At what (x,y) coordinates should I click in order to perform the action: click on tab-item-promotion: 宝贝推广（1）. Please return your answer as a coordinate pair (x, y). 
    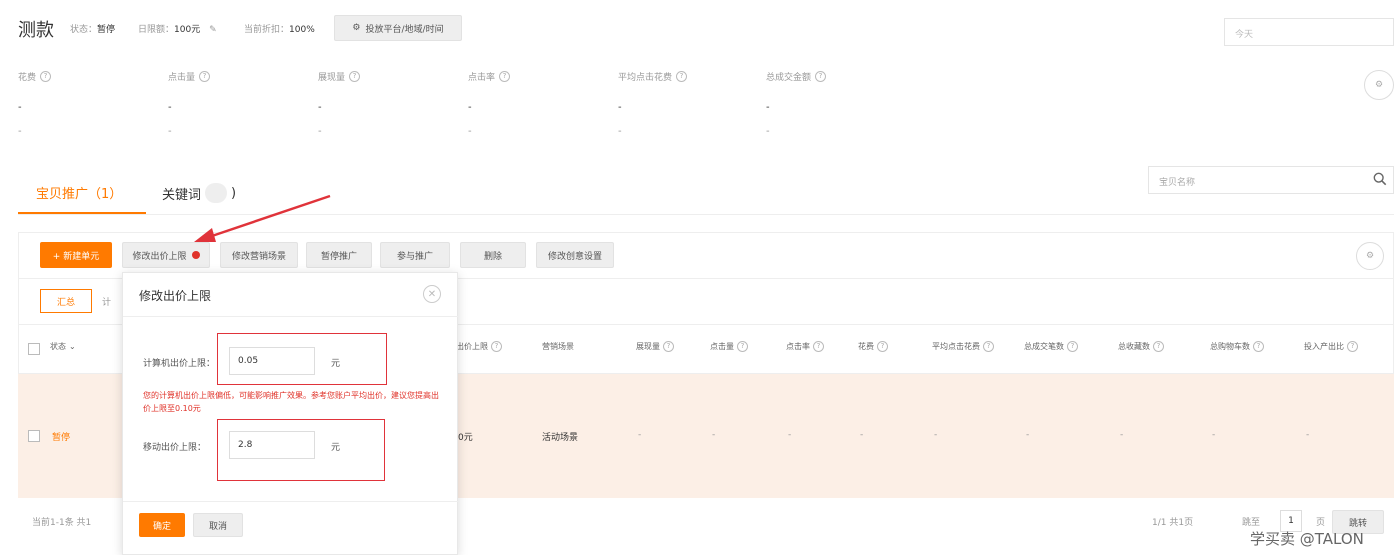
    Looking at the image, I should click on (79, 192).